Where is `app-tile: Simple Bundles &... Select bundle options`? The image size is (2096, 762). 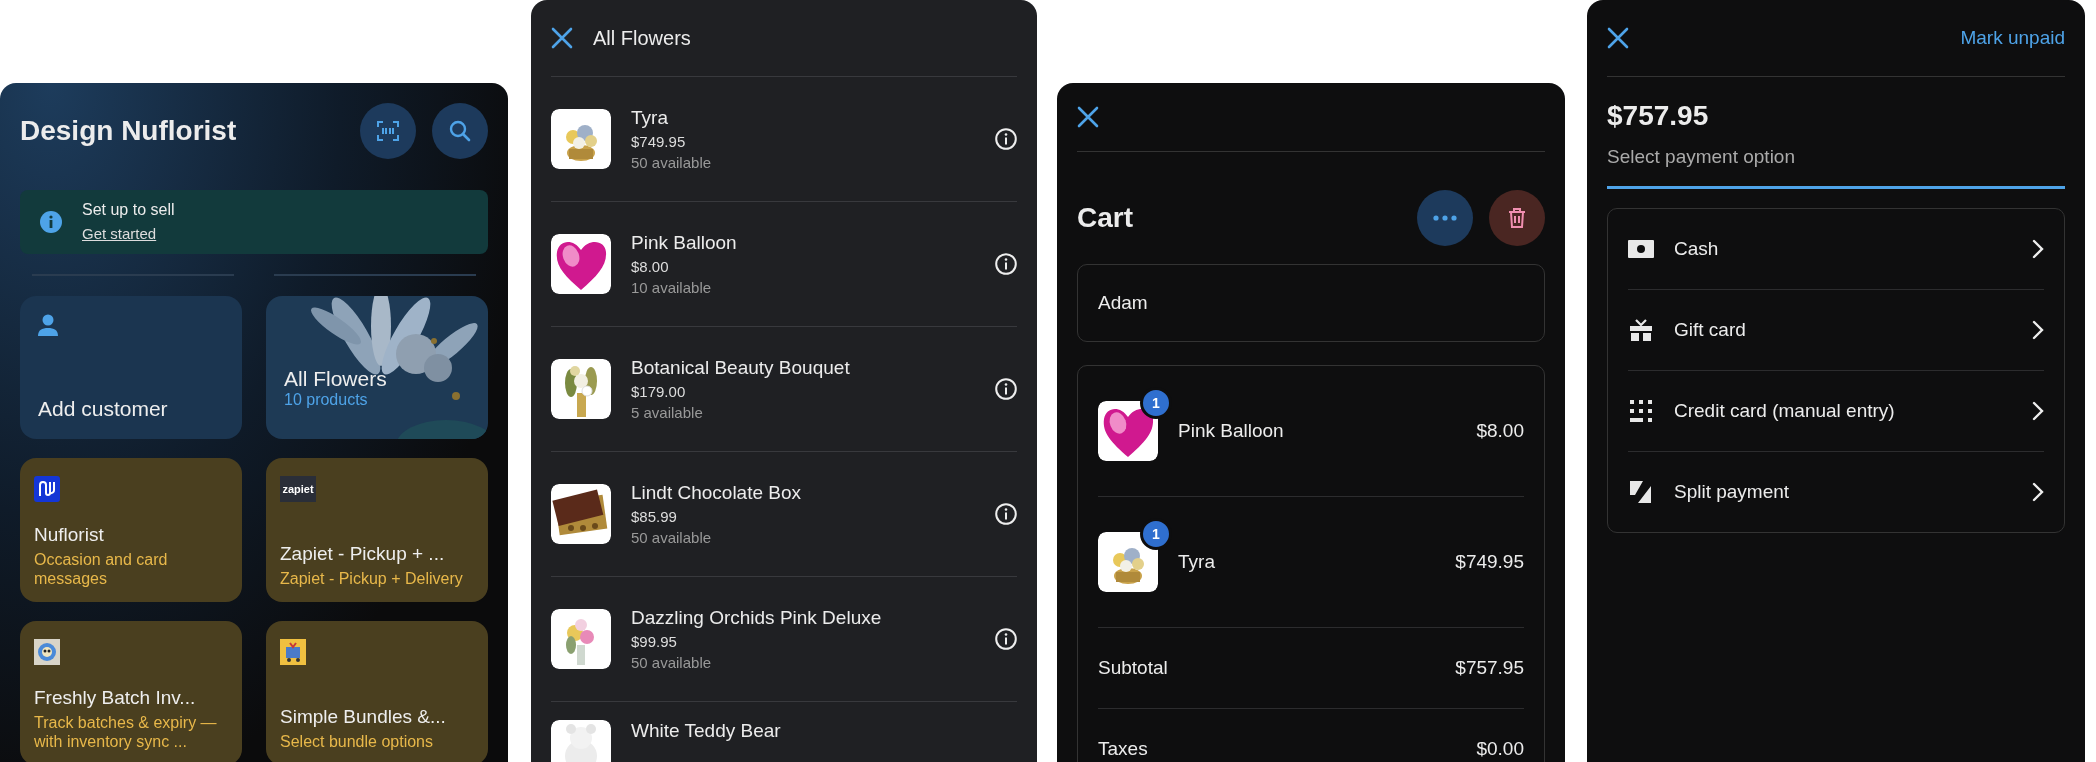 app-tile: Simple Bundles &... Select bundle options is located at coordinates (377, 691).